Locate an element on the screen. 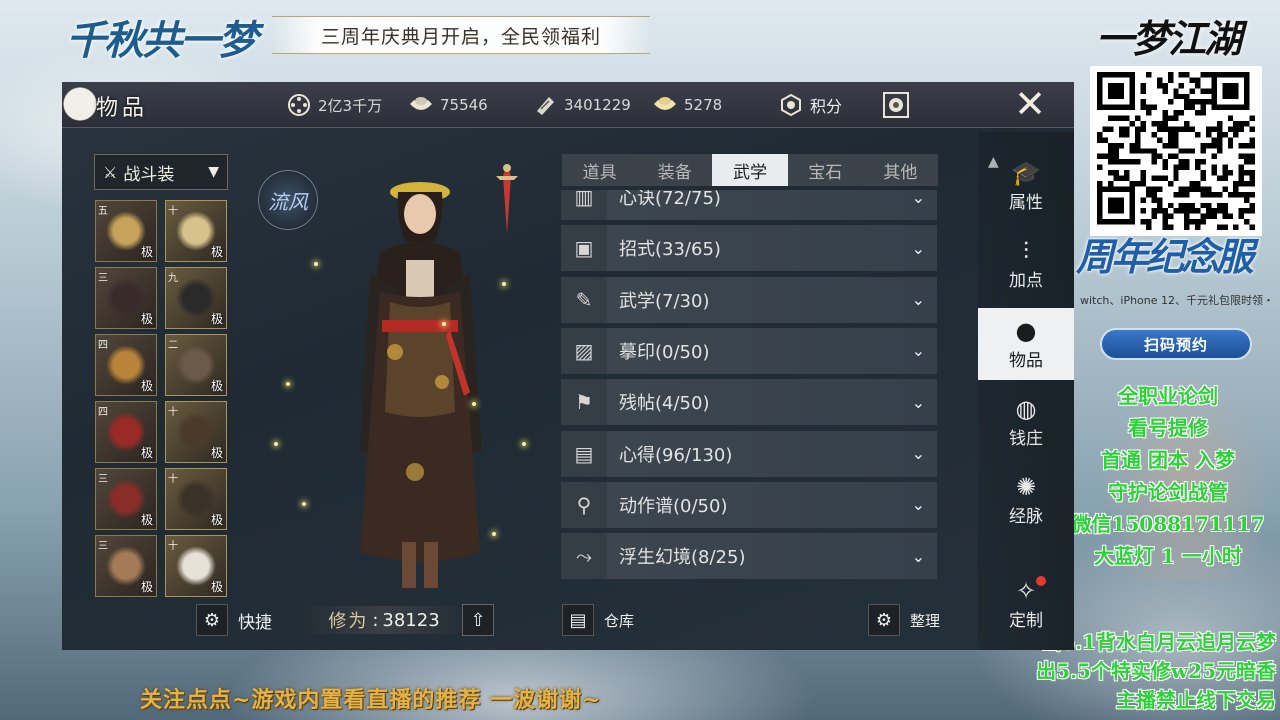  sort-button: ⚙ 整理 is located at coordinates (904, 620).